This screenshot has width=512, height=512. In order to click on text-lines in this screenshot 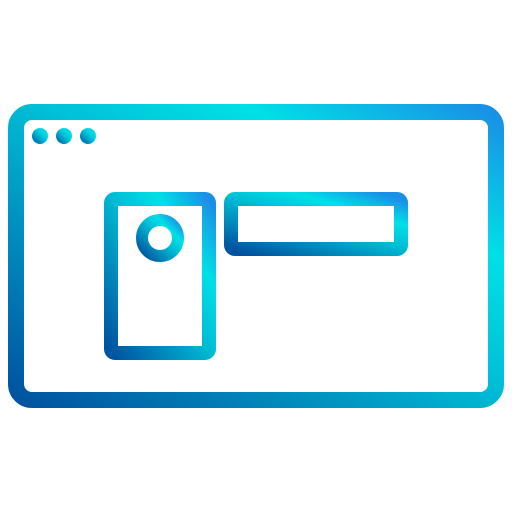, I will do `click(316, 314)`.